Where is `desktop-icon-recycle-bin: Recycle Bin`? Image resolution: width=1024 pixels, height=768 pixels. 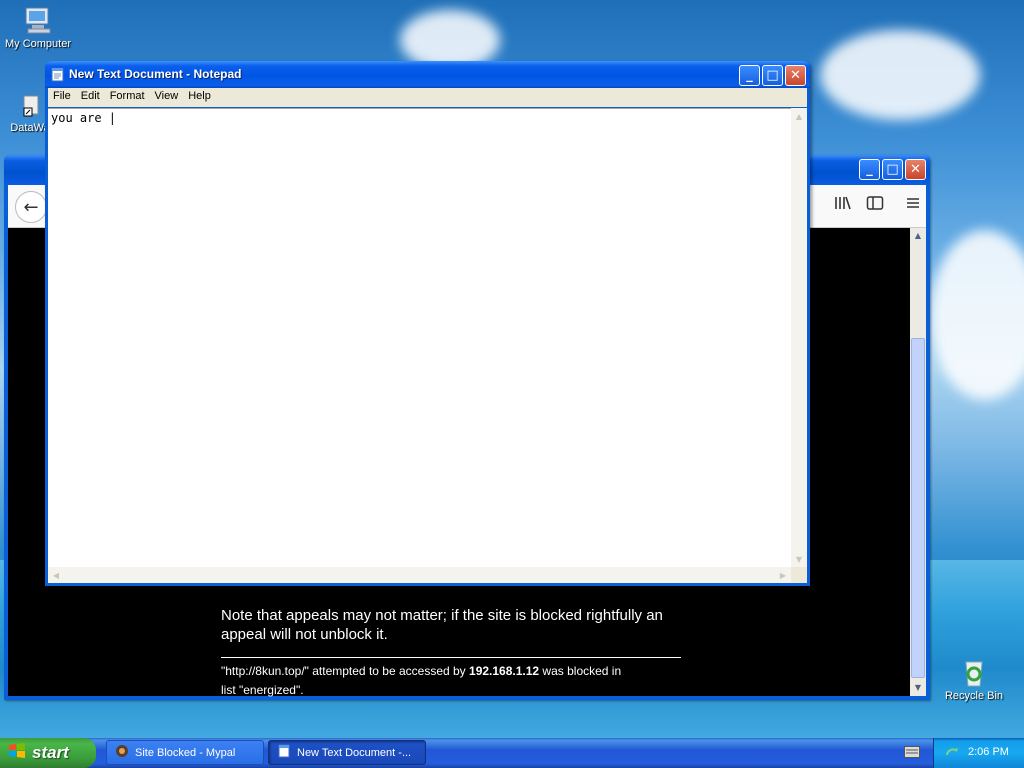 desktop-icon-recycle-bin: Recycle Bin is located at coordinates (974, 679).